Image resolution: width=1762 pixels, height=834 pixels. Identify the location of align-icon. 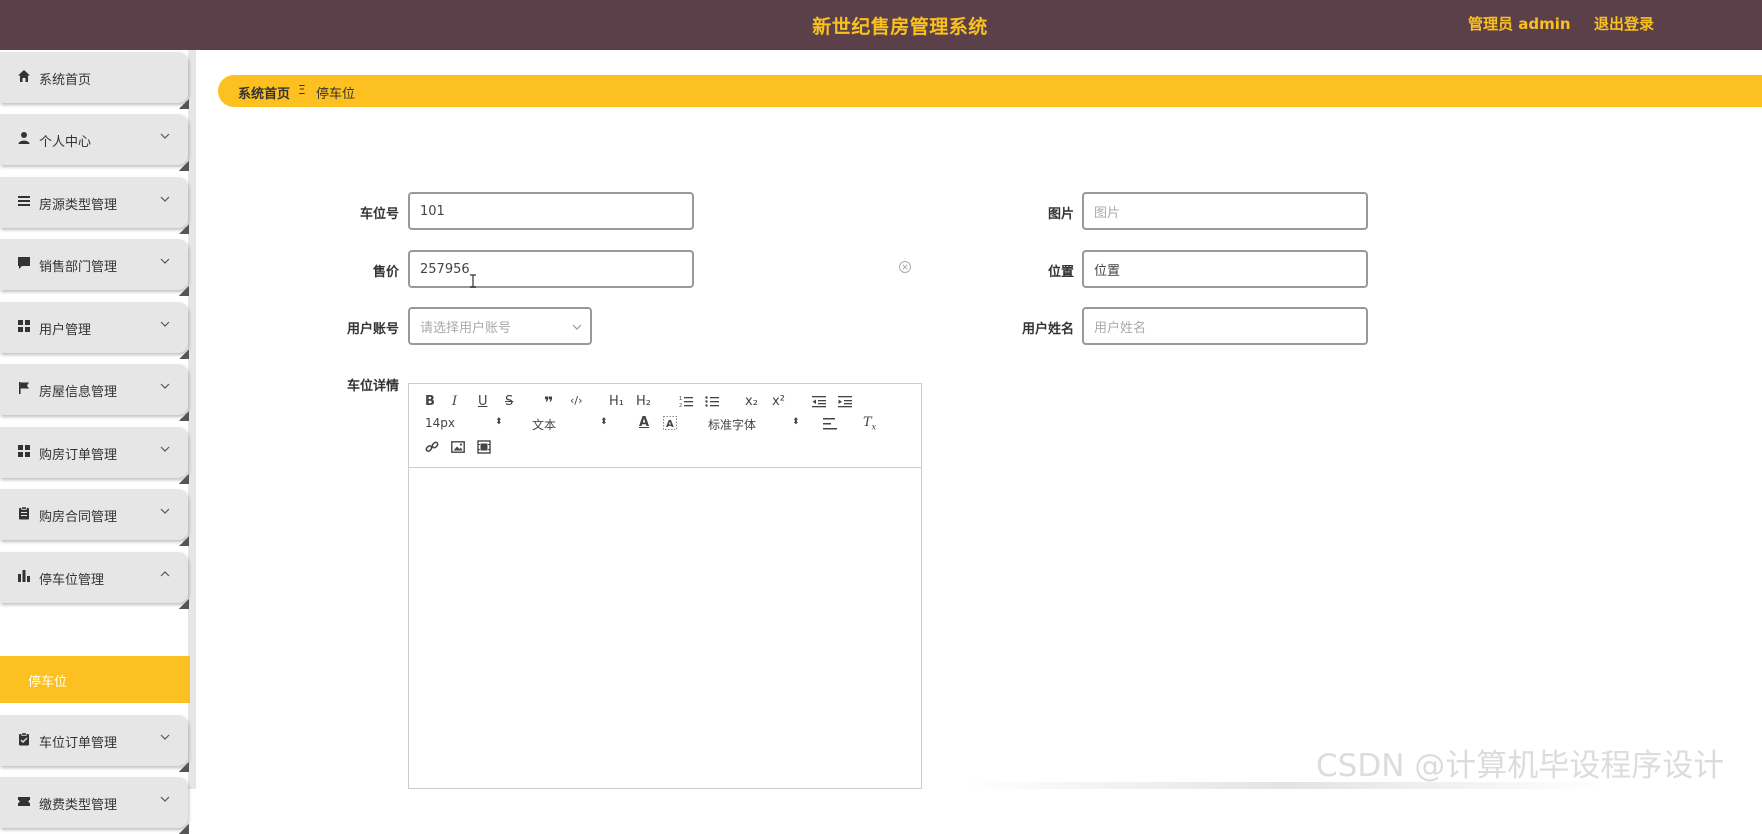
(830, 424).